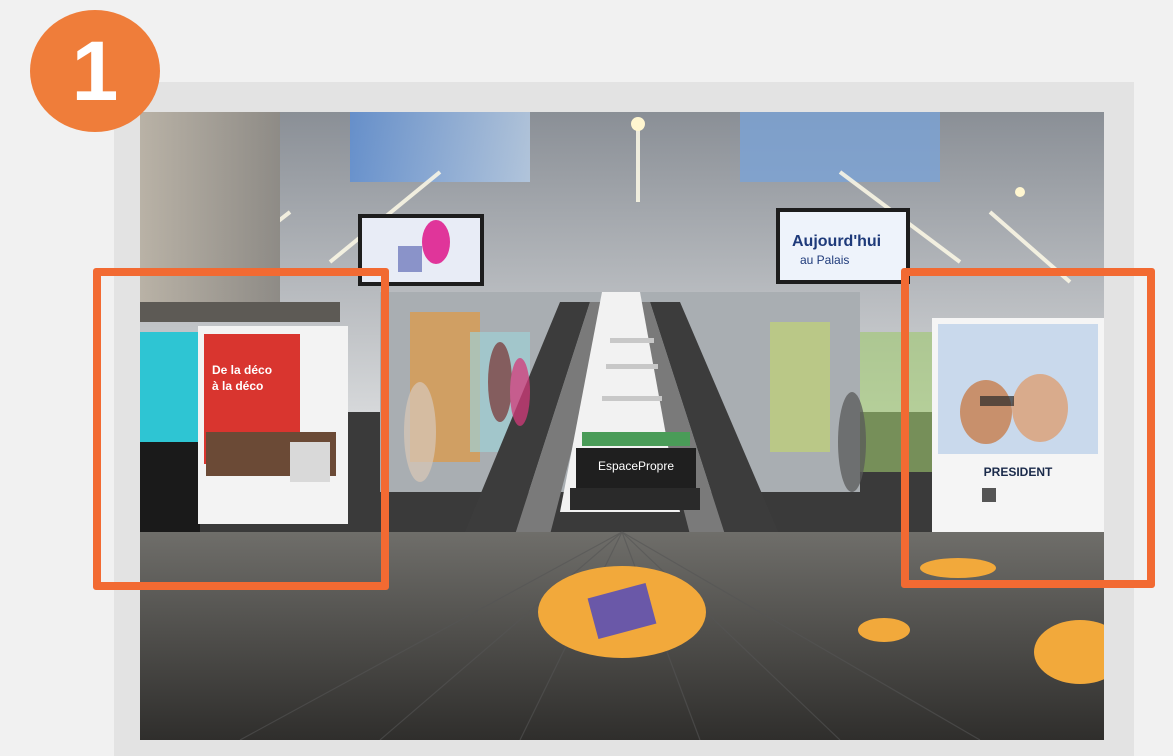 Image resolution: width=1173 pixels, height=756 pixels. What do you see at coordinates (241, 429) in the screenshot?
I see `left-highlight-box` at bounding box center [241, 429].